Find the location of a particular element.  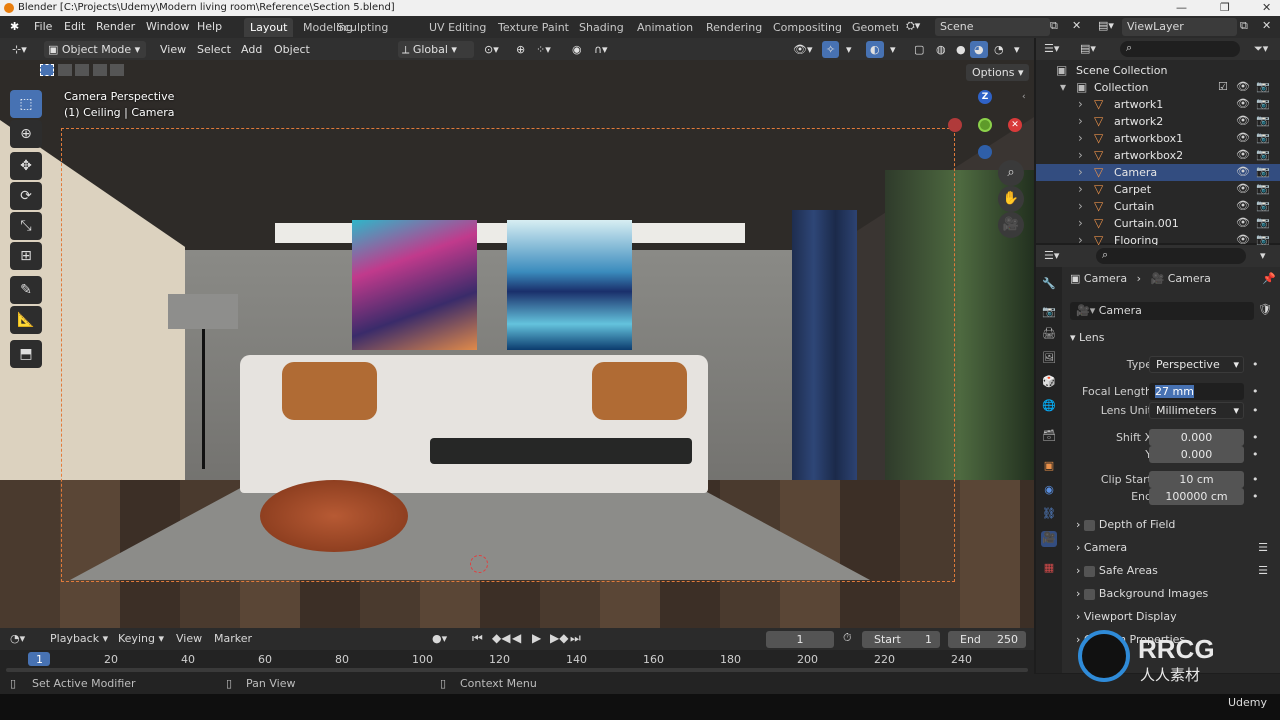

timeline-editor-icon: ◔▾ is located at coordinates (17, 638).